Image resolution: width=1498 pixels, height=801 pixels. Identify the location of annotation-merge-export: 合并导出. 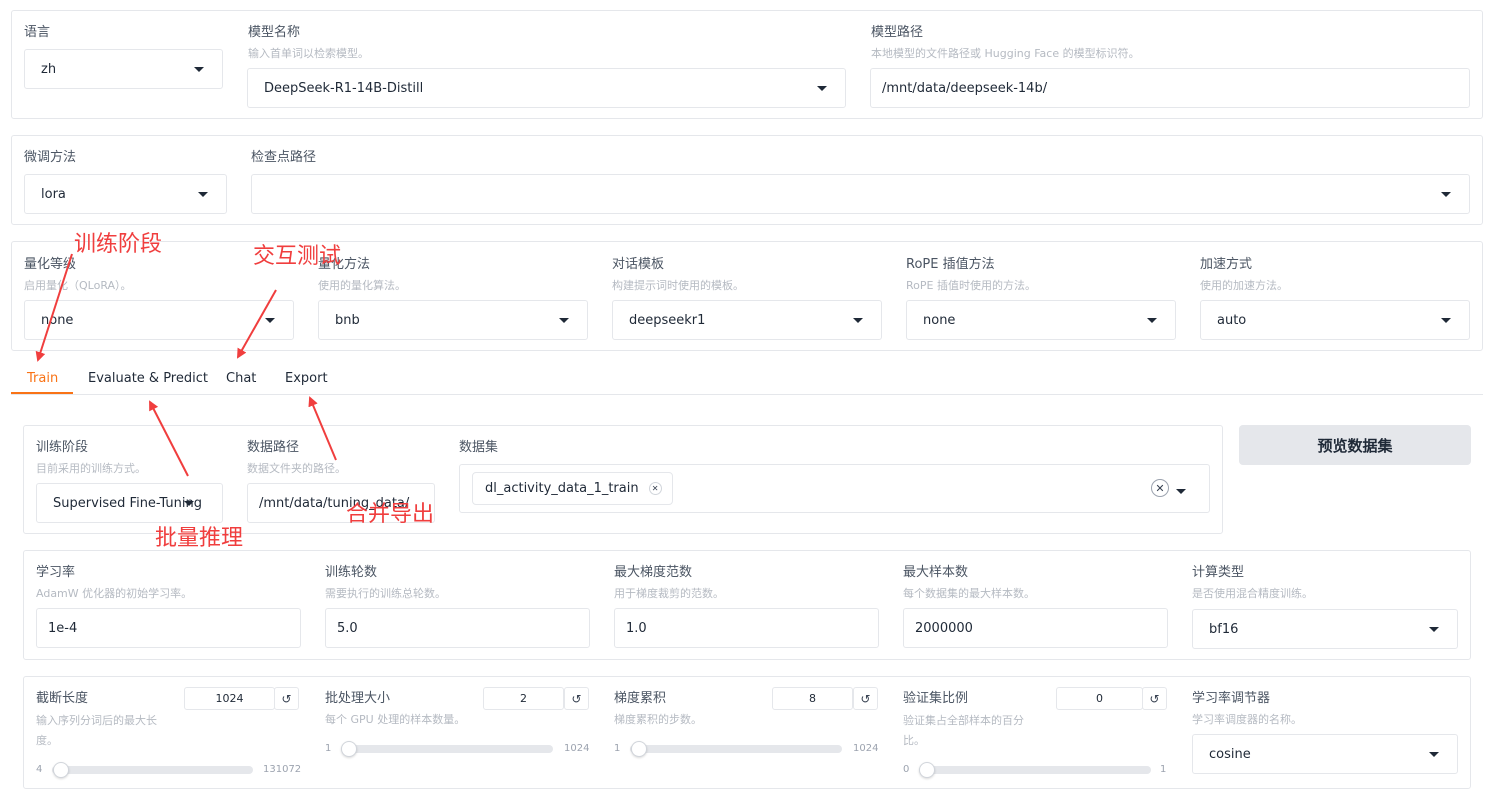
(390, 514).